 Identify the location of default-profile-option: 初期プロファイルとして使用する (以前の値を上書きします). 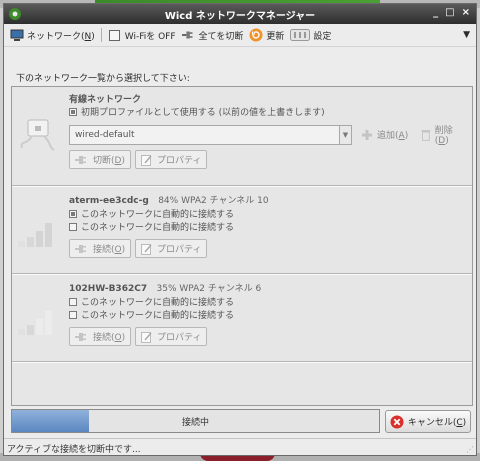
(197, 111).